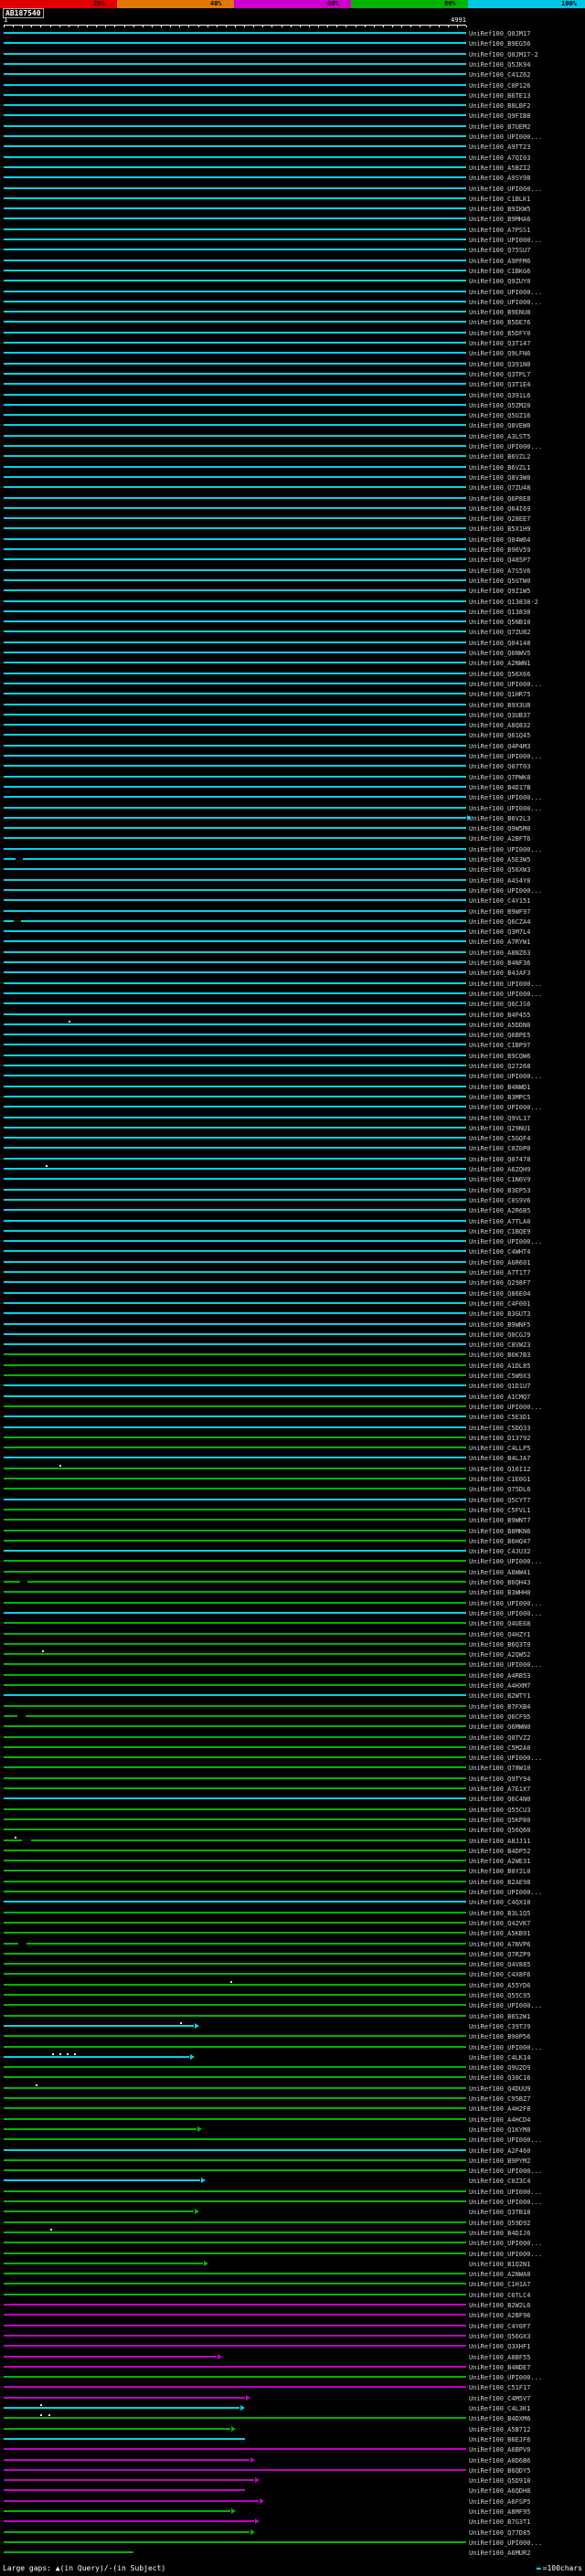 This screenshot has width=585, height=2576. I want to click on hit-label: UniRef100_C1E0G1, so click(500, 1479).